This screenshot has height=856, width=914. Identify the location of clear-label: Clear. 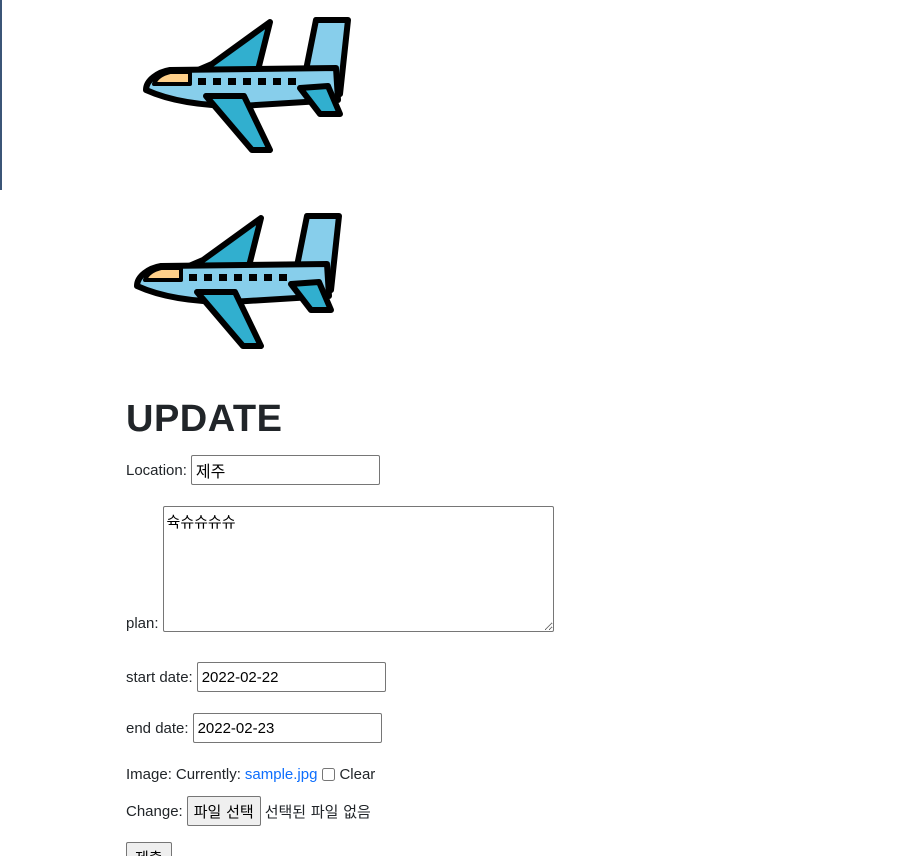
(357, 774).